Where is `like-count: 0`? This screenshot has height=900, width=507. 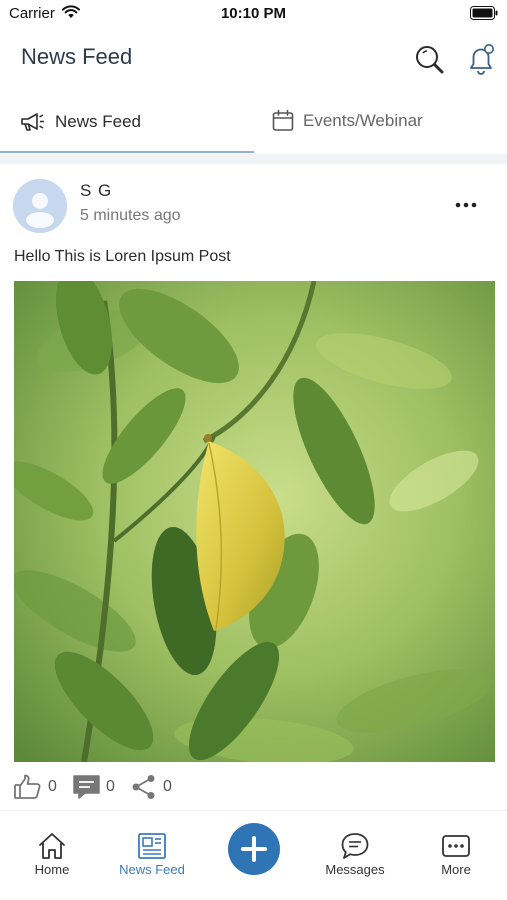
like-count: 0 is located at coordinates (52, 786).